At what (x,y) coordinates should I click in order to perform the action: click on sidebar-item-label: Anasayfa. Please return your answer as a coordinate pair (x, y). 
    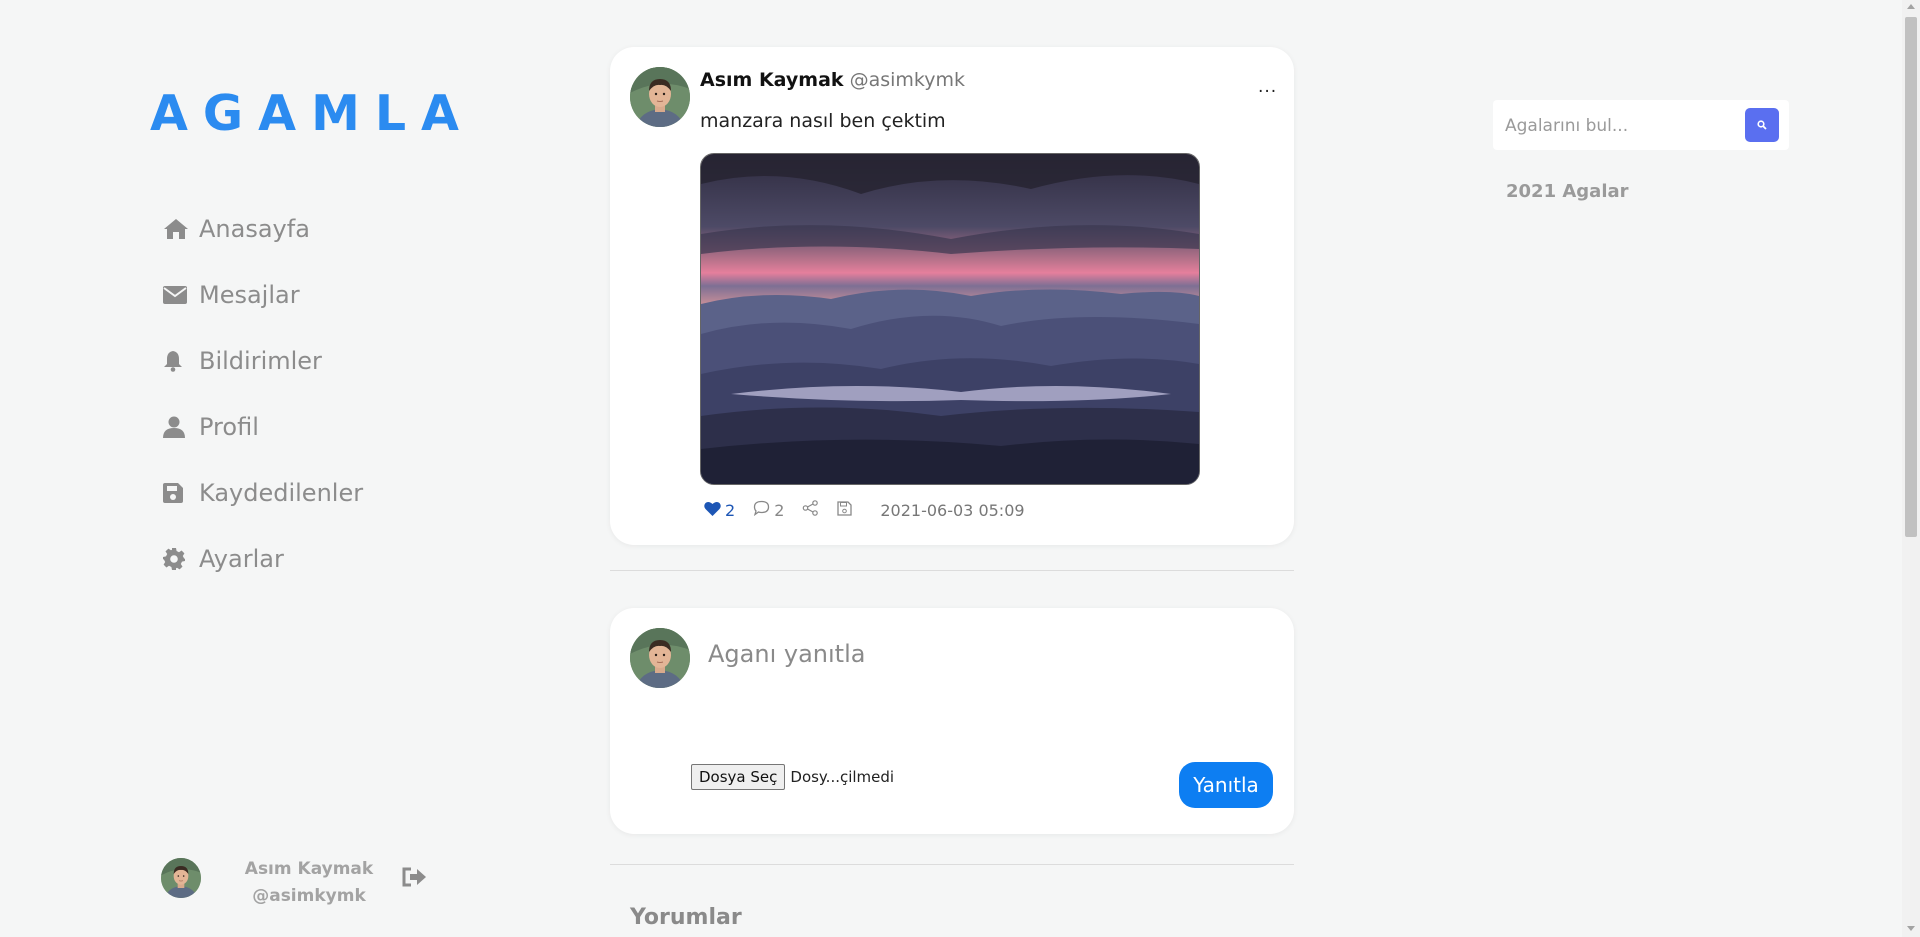
    Looking at the image, I should click on (254, 229).